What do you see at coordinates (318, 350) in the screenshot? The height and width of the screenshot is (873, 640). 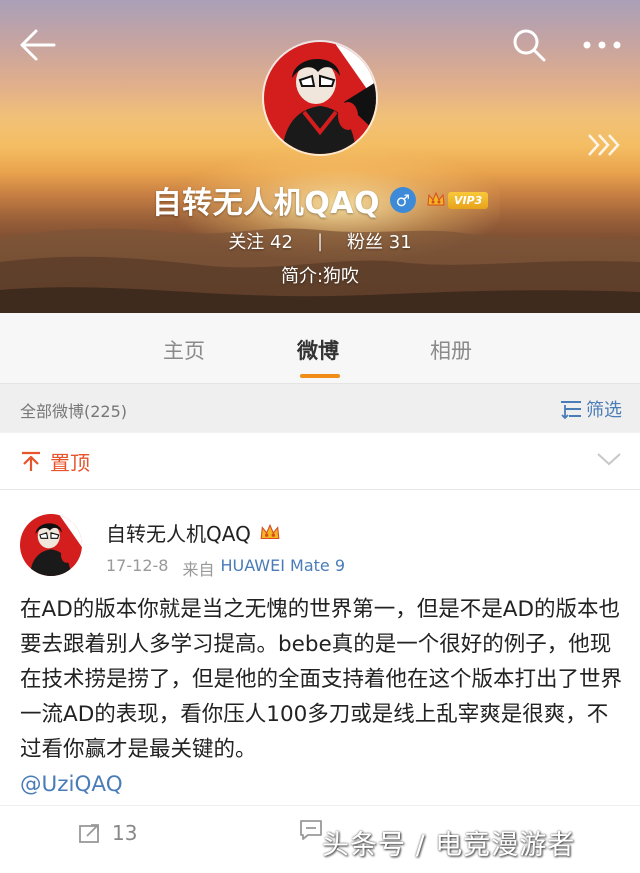 I see `tab-weibo: 微博` at bounding box center [318, 350].